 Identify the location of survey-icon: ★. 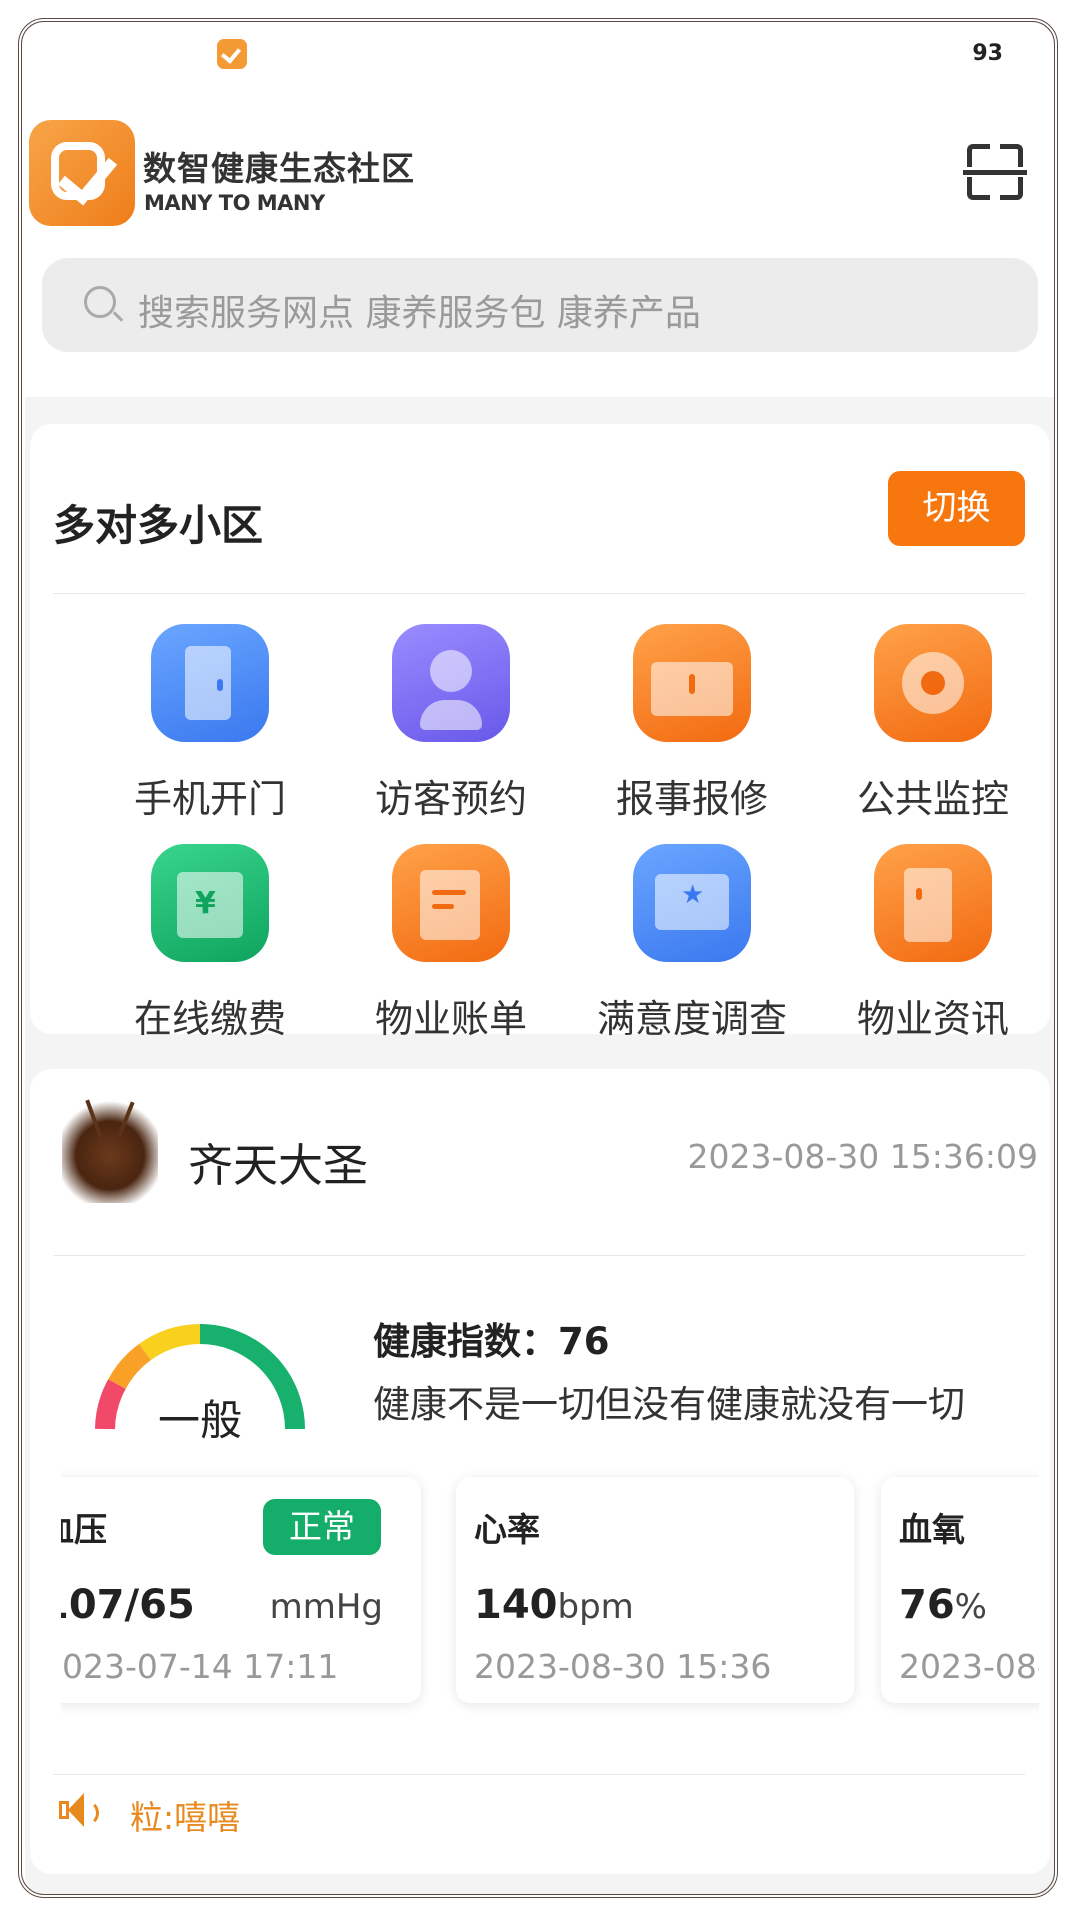
(692, 903).